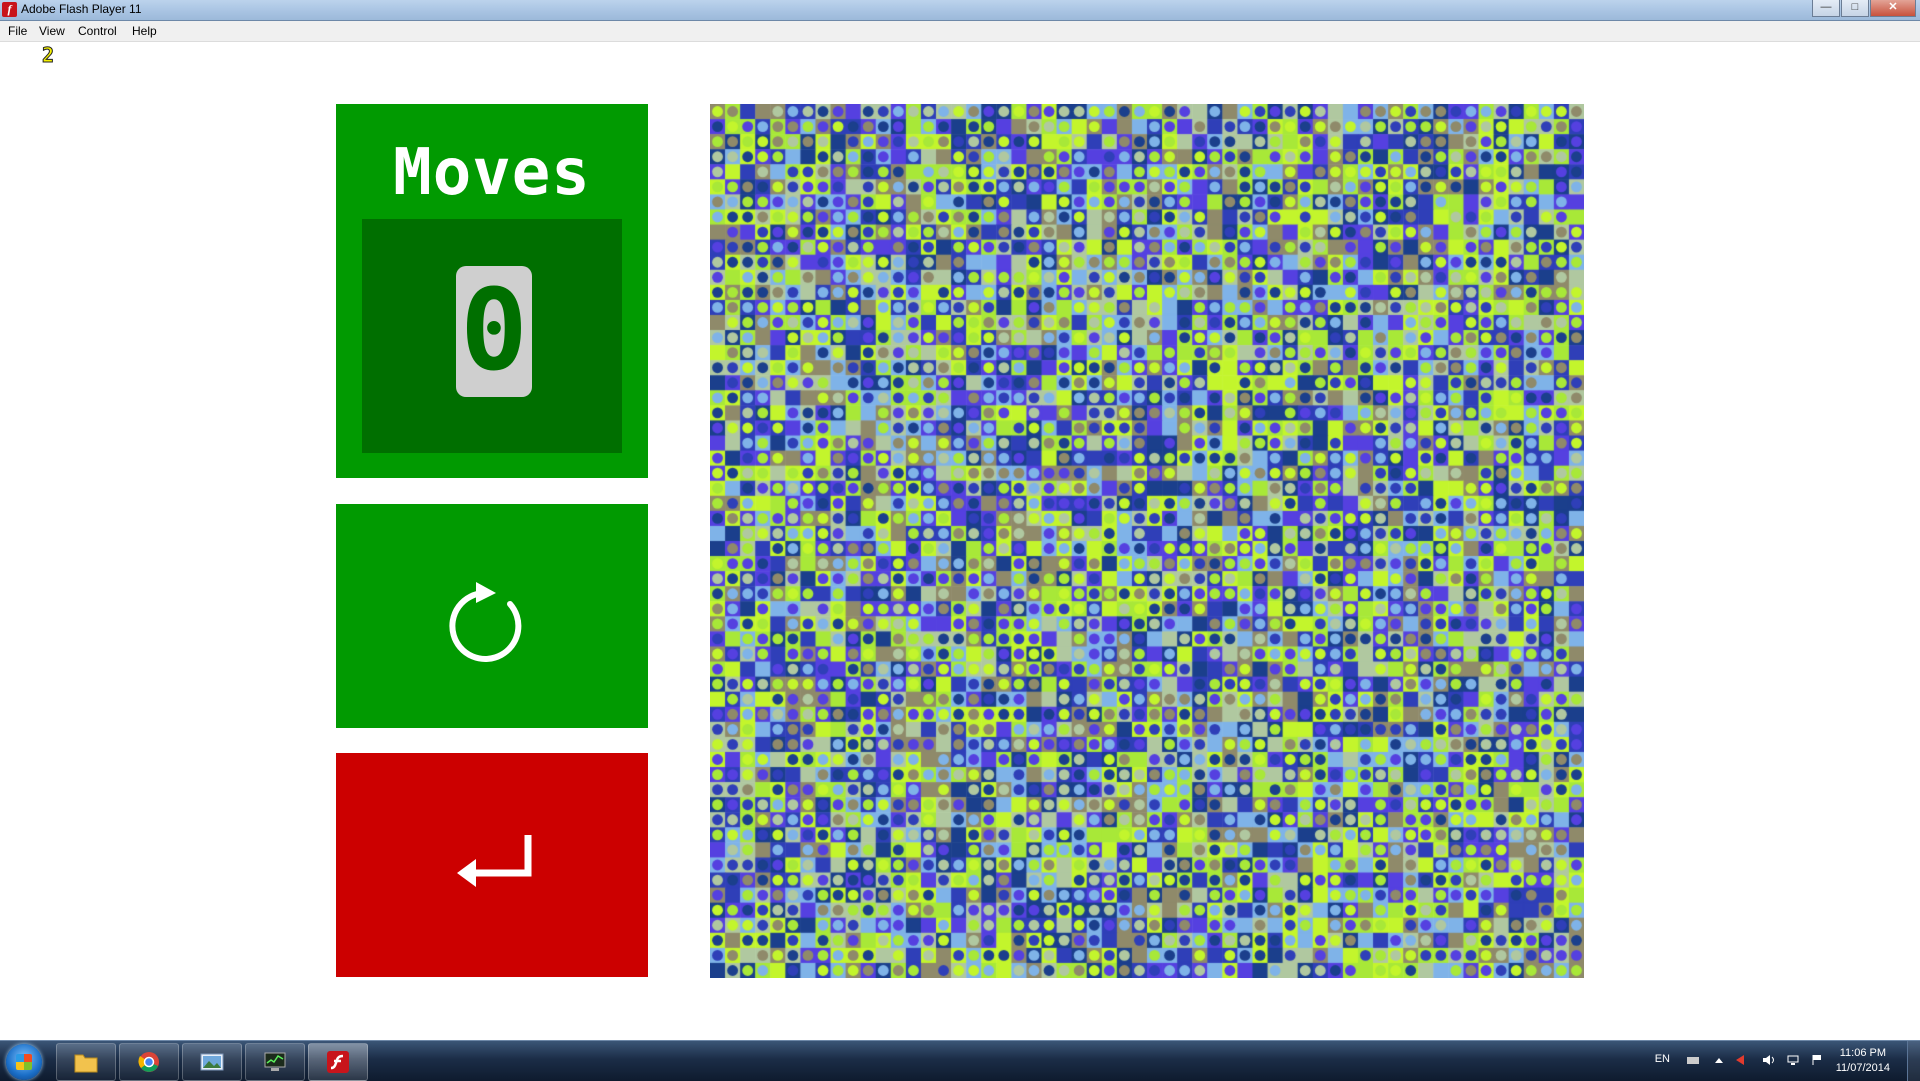 This screenshot has width=1920, height=1081. I want to click on flash-icon: f, so click(9, 9).